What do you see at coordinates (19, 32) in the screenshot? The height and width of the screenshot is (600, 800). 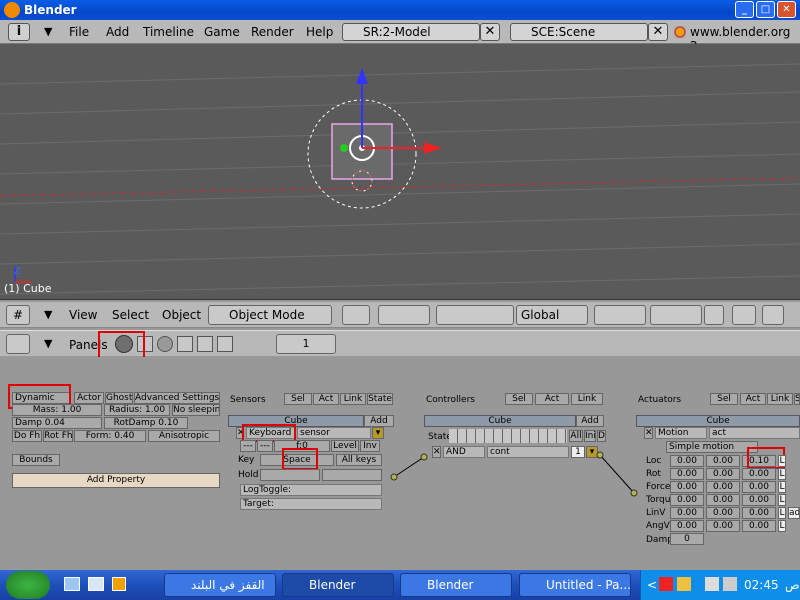 I see `info-icon: i` at bounding box center [19, 32].